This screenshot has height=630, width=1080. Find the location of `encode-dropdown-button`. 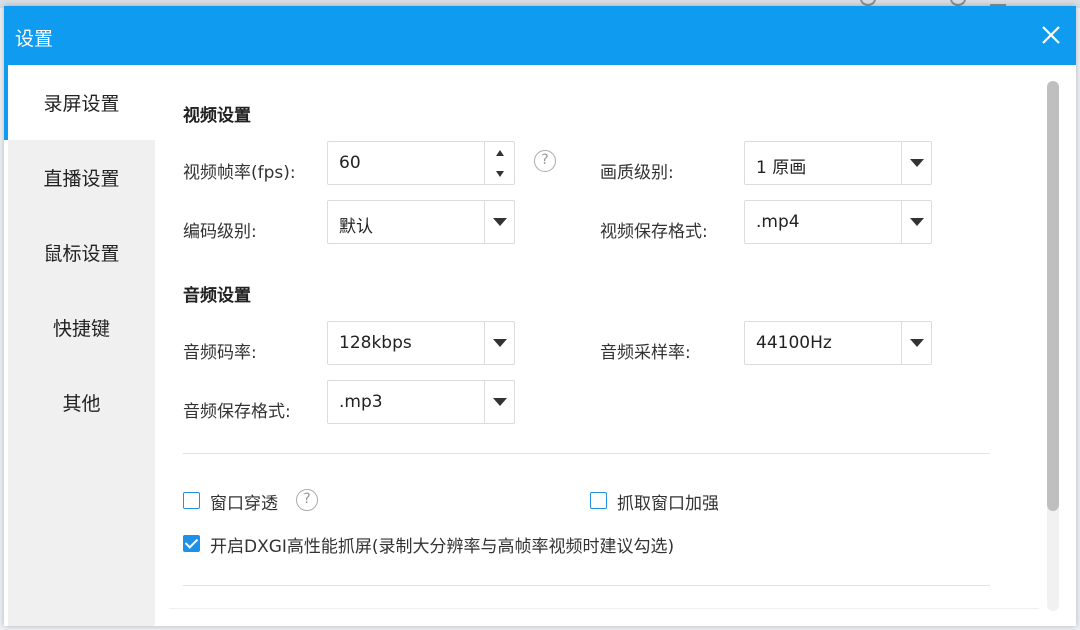

encode-dropdown-button is located at coordinates (499, 222).